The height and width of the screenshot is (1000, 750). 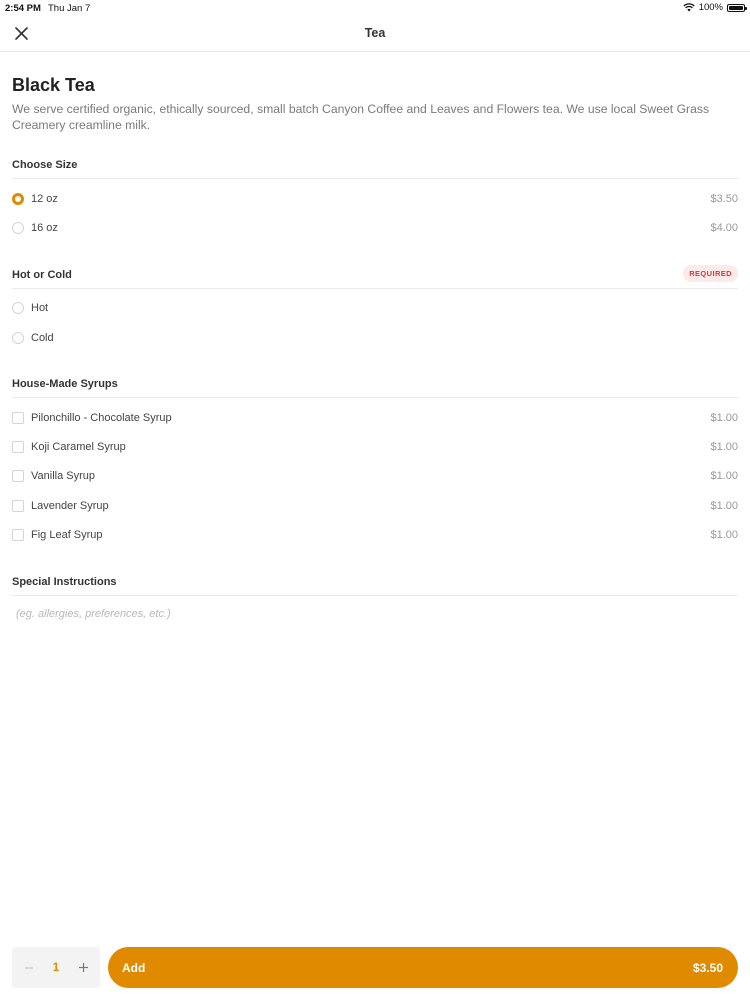 What do you see at coordinates (65, 384) in the screenshot?
I see `syrup-section-title: House-Made Syrups` at bounding box center [65, 384].